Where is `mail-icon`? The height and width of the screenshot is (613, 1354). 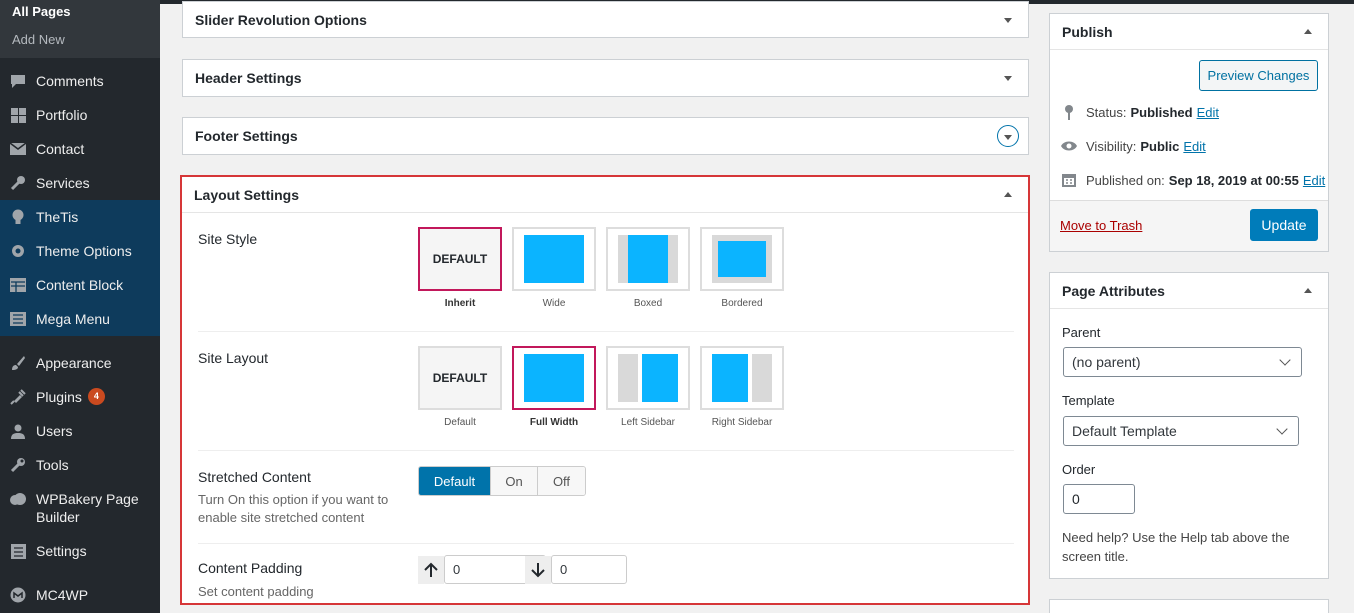 mail-icon is located at coordinates (18, 149).